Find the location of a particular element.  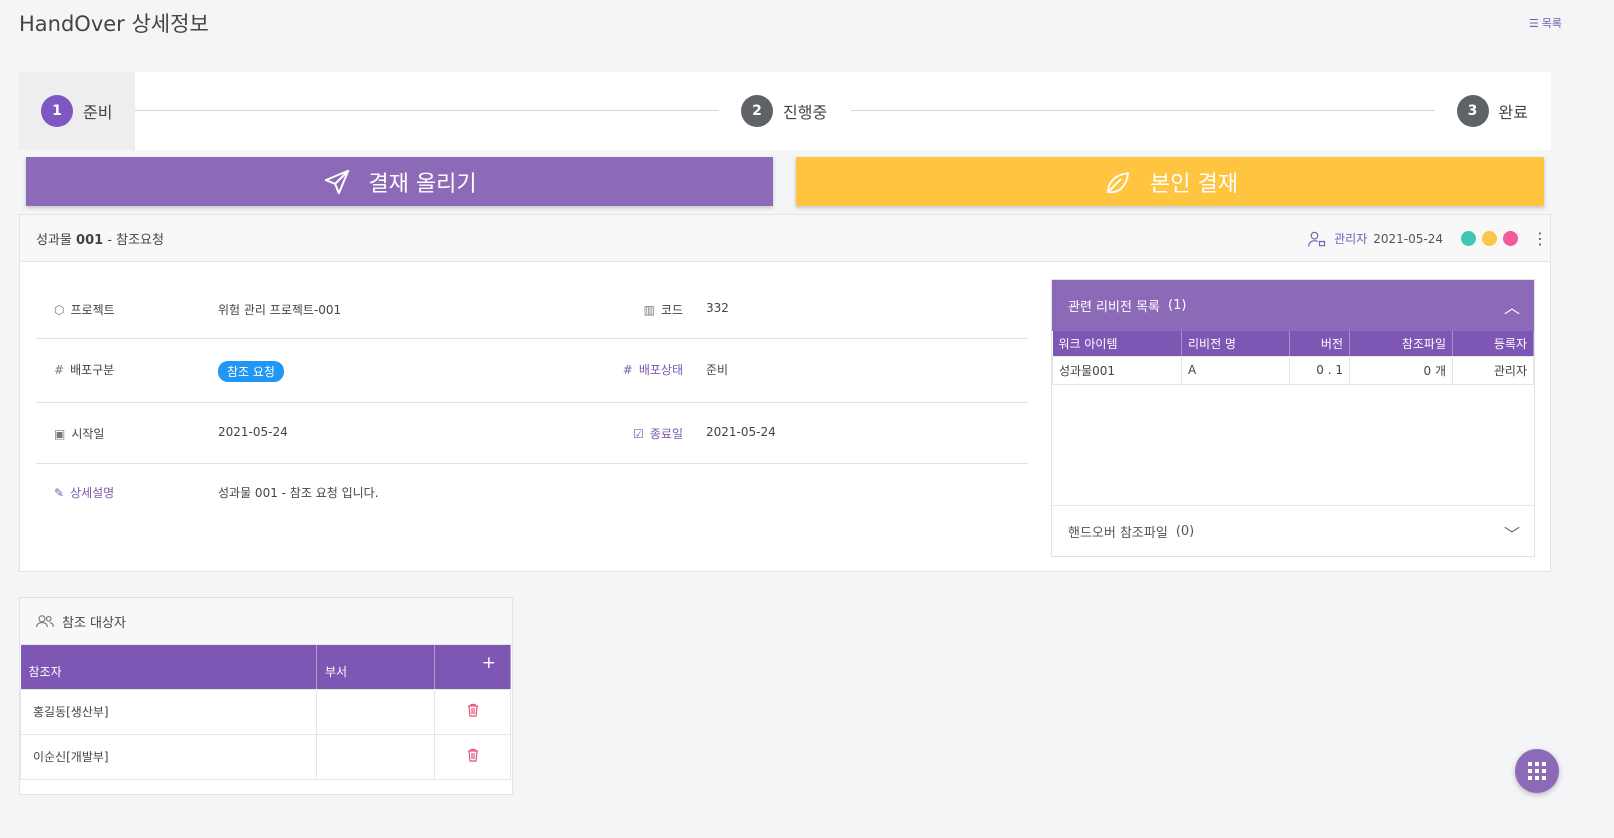

submit-approval-button: 결재 올리기 is located at coordinates (399, 181).